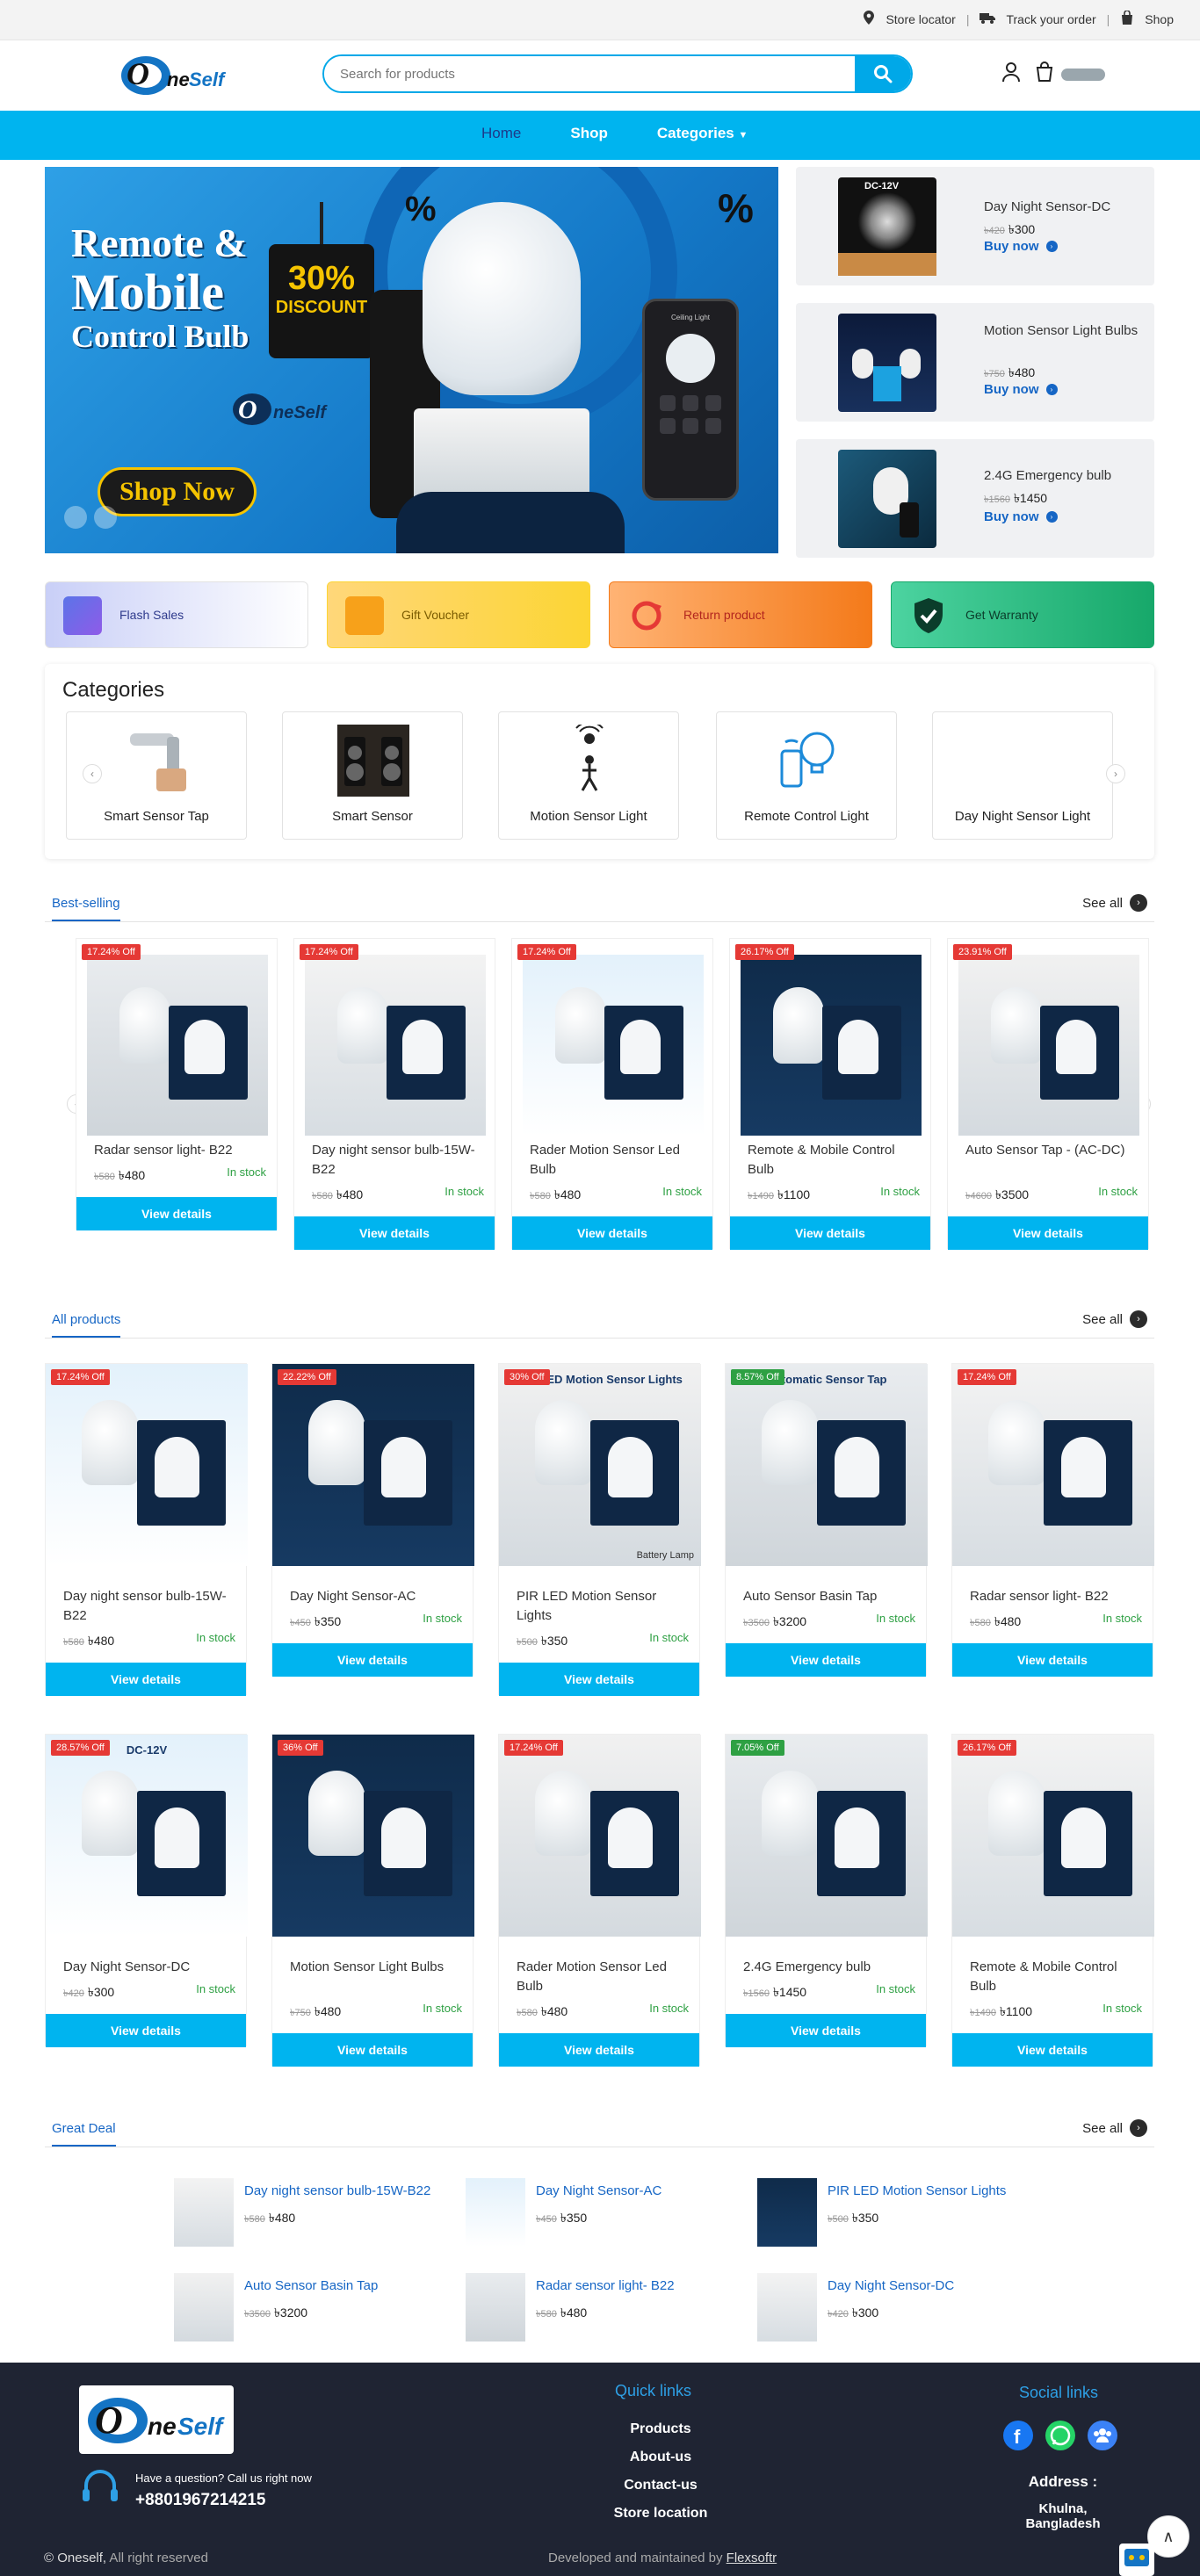 Image resolution: width=1200 pixels, height=2576 pixels. I want to click on facebook-icon: f, so click(1018, 2435).